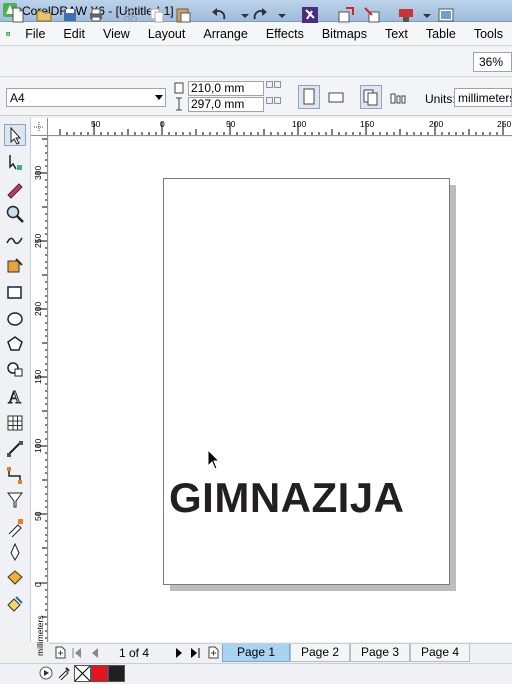 Image resolution: width=512 pixels, height=684 pixels. I want to click on menu-table: Table, so click(441, 34).